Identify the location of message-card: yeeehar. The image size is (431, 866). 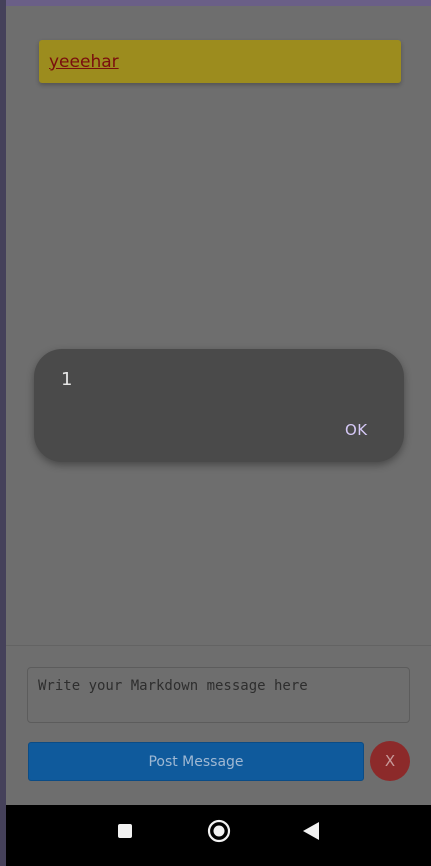
(220, 61).